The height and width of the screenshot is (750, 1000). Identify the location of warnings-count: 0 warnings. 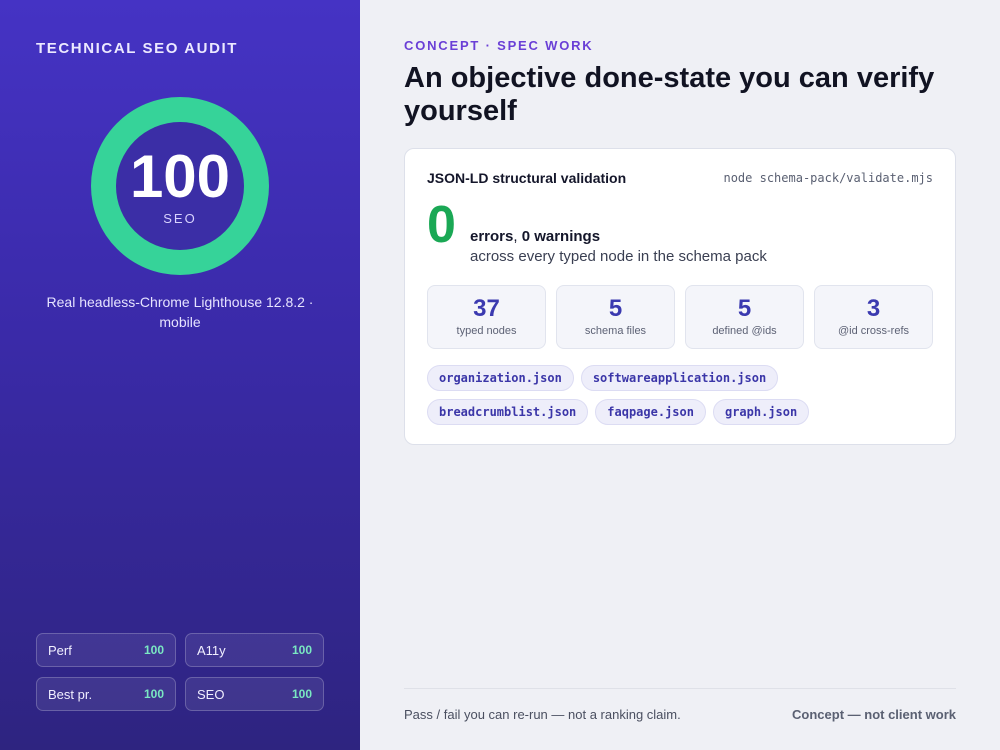
(561, 236).